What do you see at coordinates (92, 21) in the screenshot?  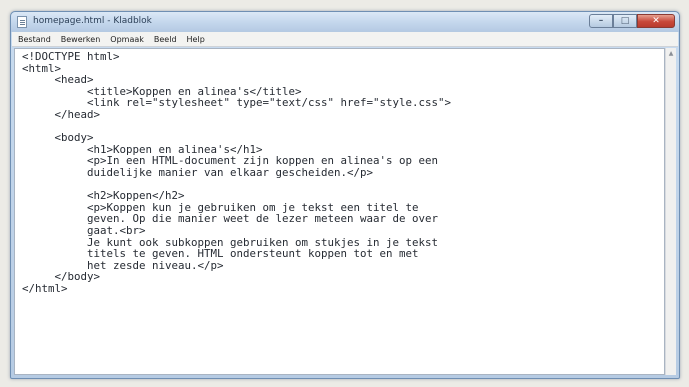 I see `window-title: homepage.html - Kladblok` at bounding box center [92, 21].